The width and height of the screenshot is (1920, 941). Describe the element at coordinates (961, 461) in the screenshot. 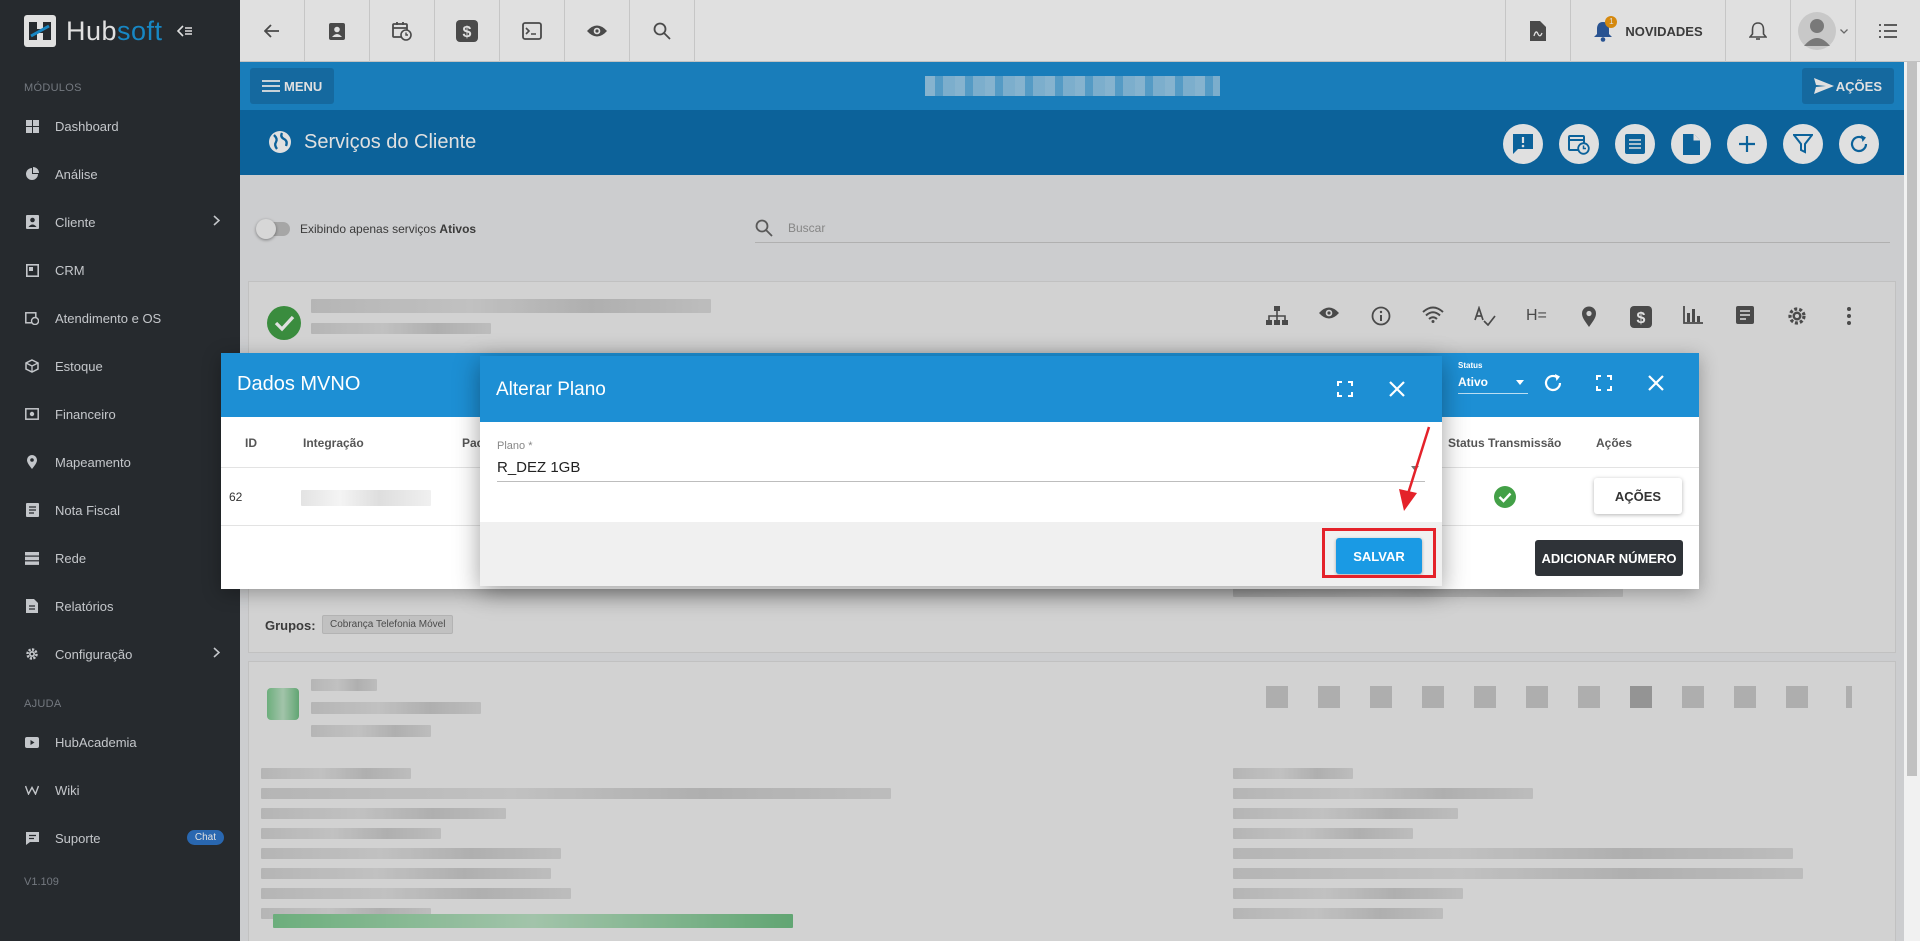

I see `plano-select: Plano * R_DEZ 1GB` at that location.